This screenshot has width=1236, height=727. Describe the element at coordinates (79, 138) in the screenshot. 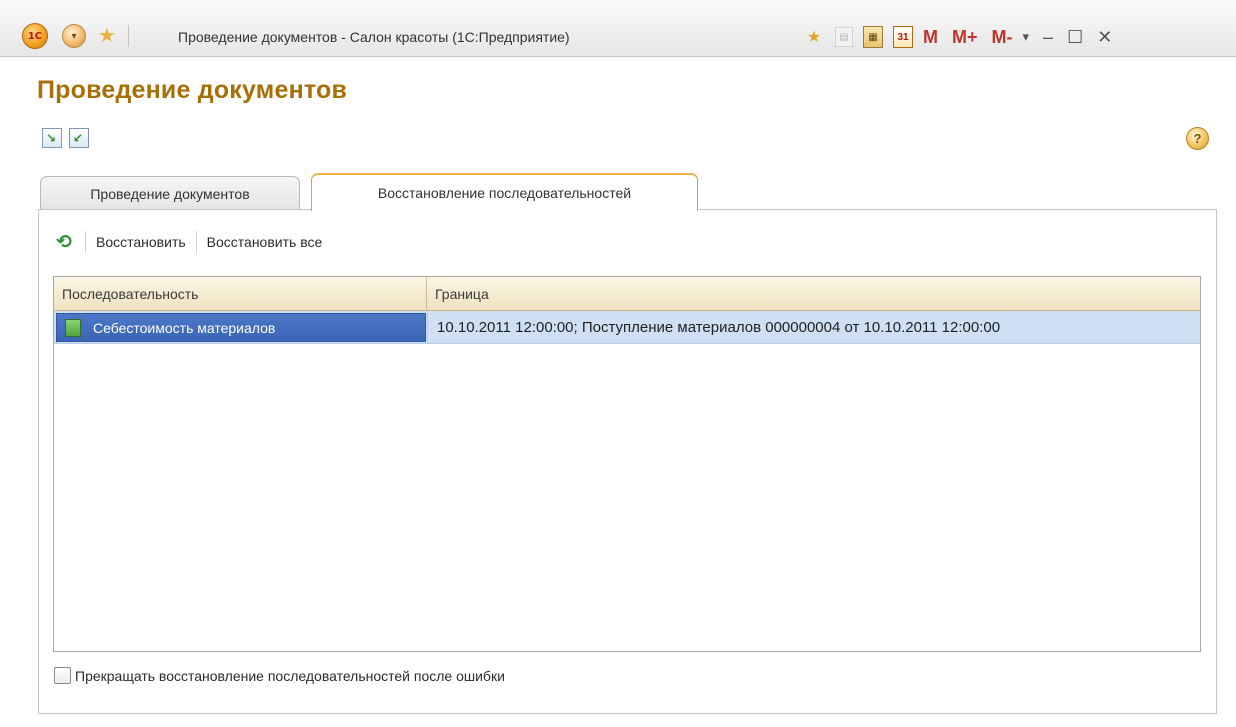

I see `unpost-documents-icon: ↙` at that location.